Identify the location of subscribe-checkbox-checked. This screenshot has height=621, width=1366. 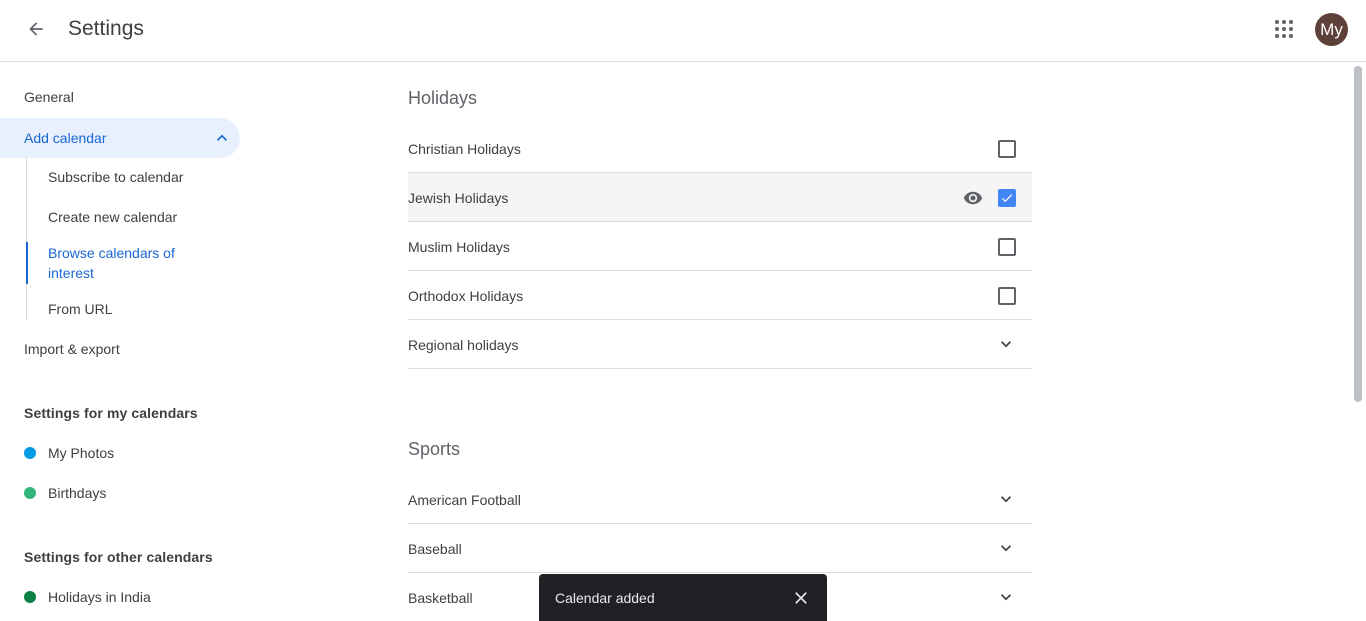
(1007, 198).